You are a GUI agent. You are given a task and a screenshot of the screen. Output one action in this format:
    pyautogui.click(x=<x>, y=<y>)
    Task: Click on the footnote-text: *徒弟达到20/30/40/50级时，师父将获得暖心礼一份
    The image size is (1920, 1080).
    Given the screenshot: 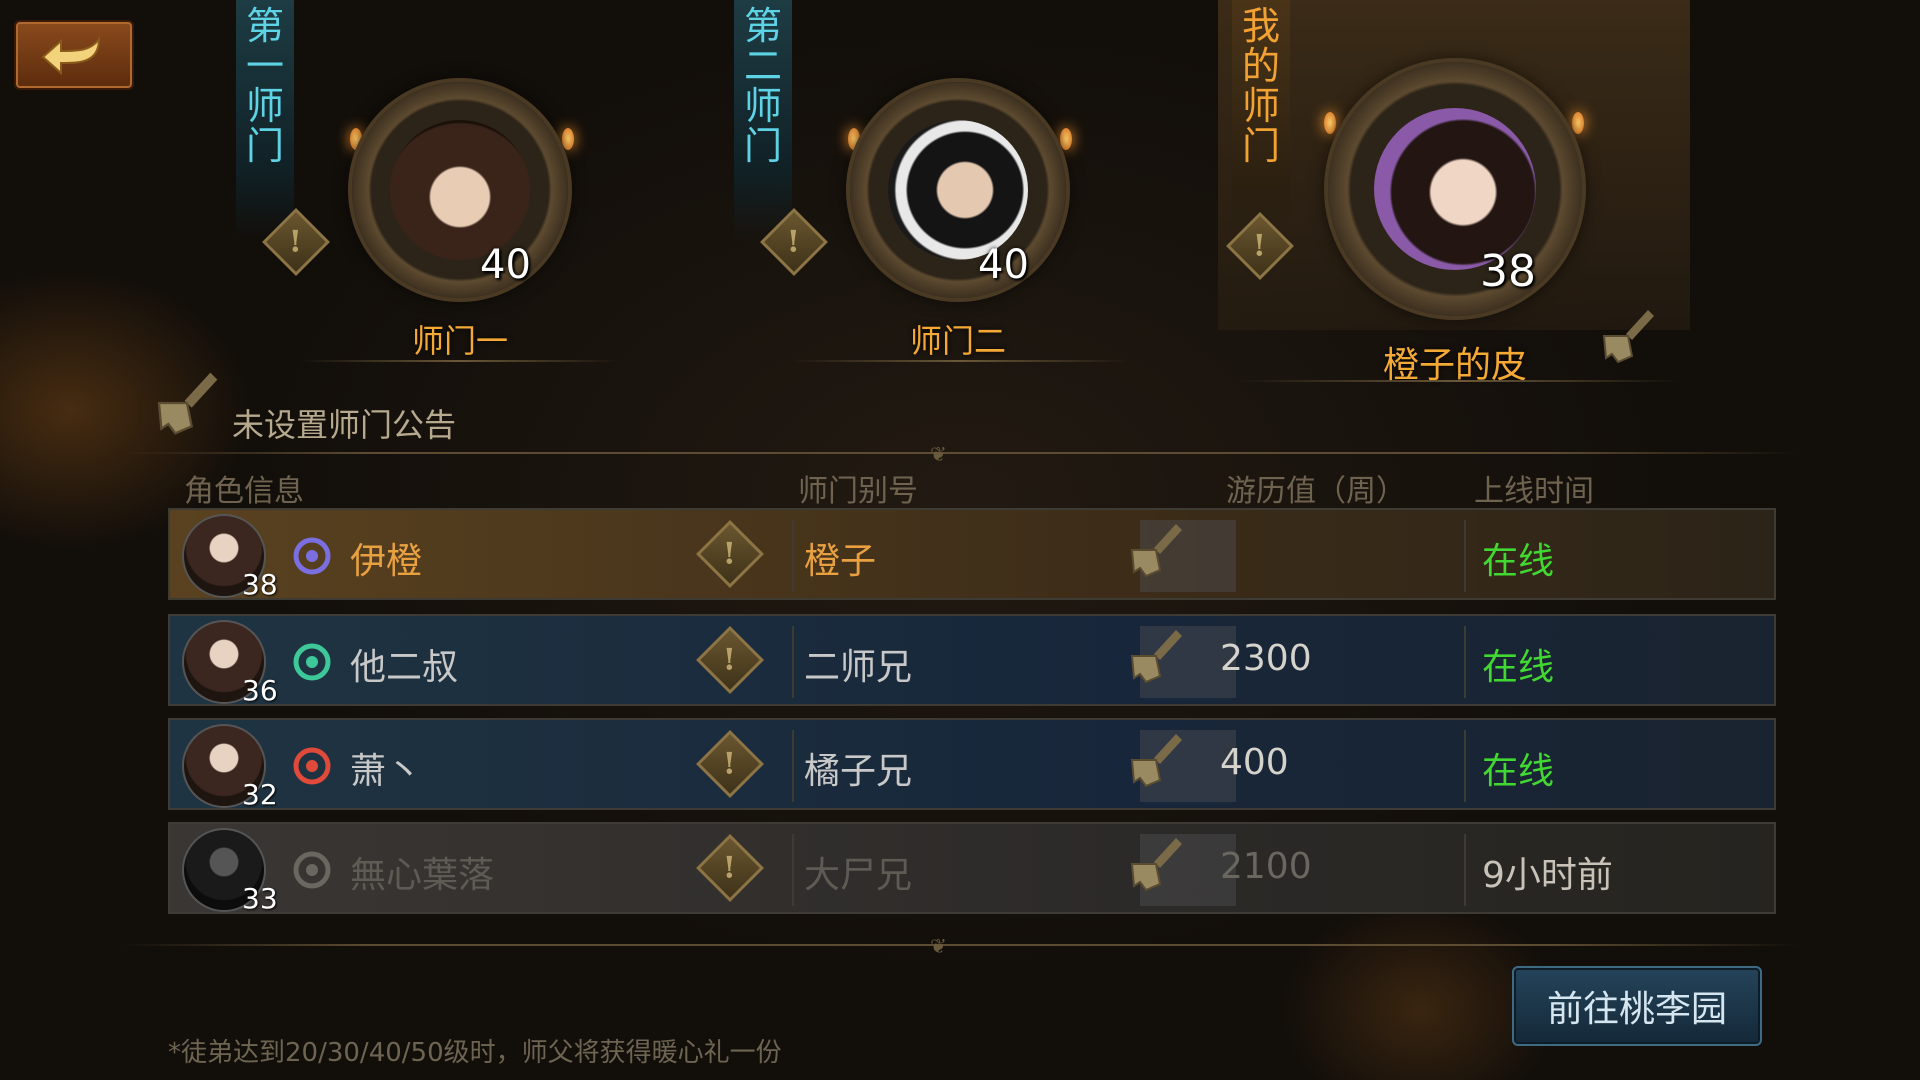 What is the action you would take?
    pyautogui.click(x=475, y=1053)
    